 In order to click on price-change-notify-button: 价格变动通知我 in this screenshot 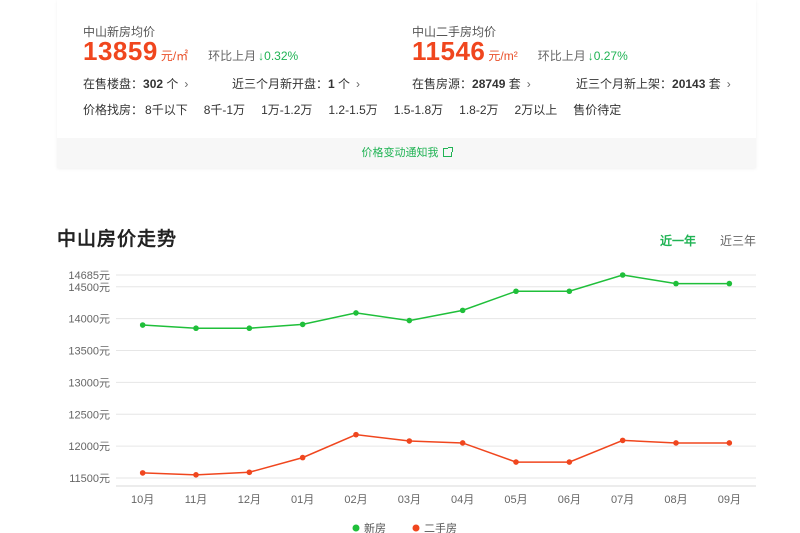, I will do `click(406, 153)`.